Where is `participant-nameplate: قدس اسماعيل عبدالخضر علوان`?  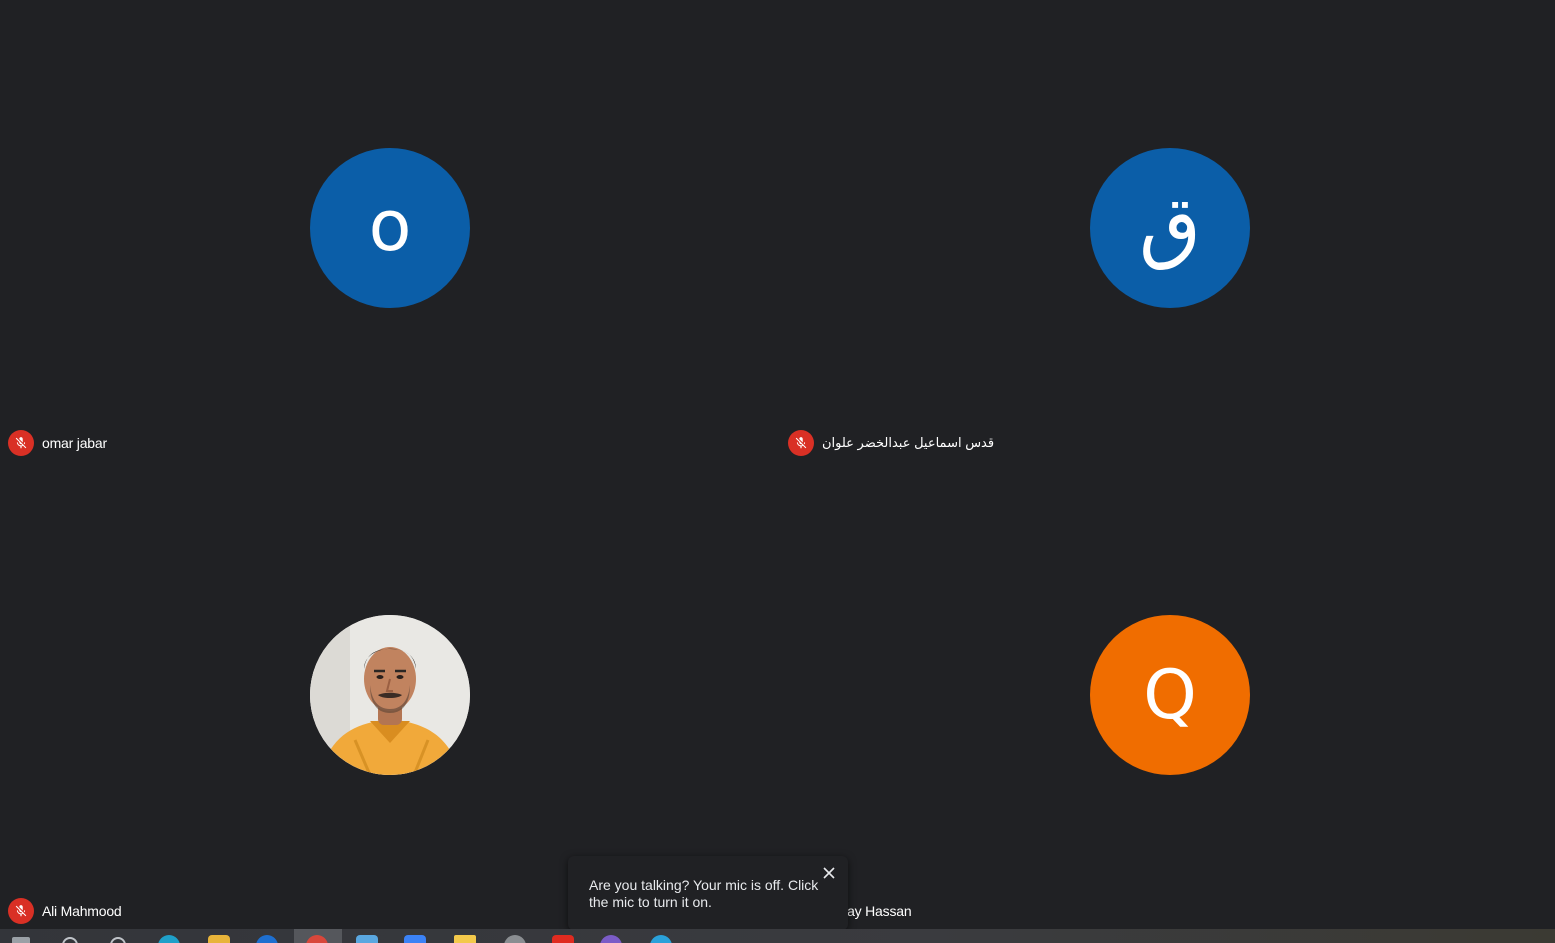
participant-nameplate: قدس اسماعيل عبدالخضر علوان is located at coordinates (891, 443).